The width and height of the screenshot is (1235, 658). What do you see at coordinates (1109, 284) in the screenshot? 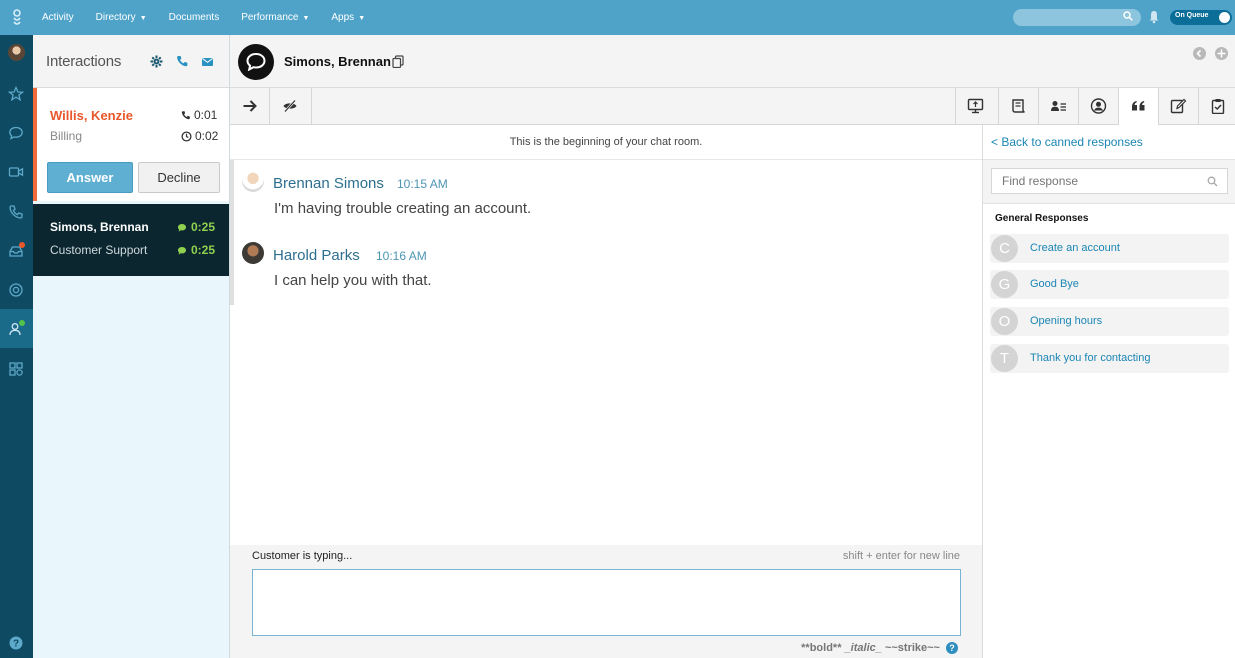
I see `canned-response-item: G Good Bye` at bounding box center [1109, 284].